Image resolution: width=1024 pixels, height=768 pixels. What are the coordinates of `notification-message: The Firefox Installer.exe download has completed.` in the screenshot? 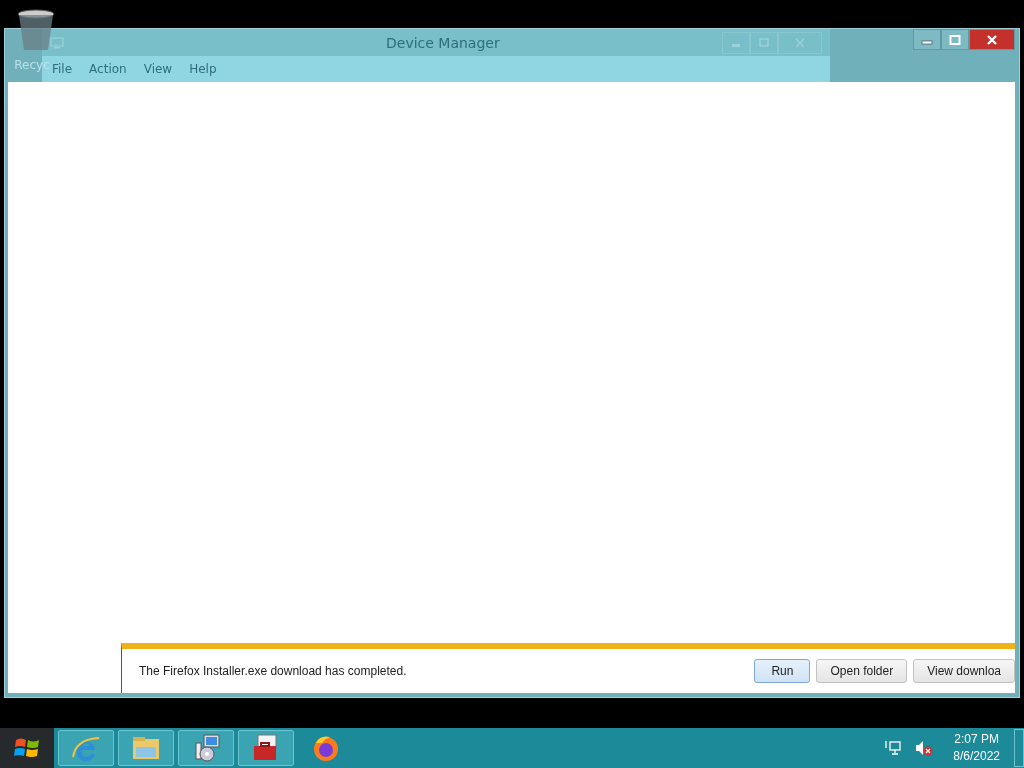 It's located at (273, 671).